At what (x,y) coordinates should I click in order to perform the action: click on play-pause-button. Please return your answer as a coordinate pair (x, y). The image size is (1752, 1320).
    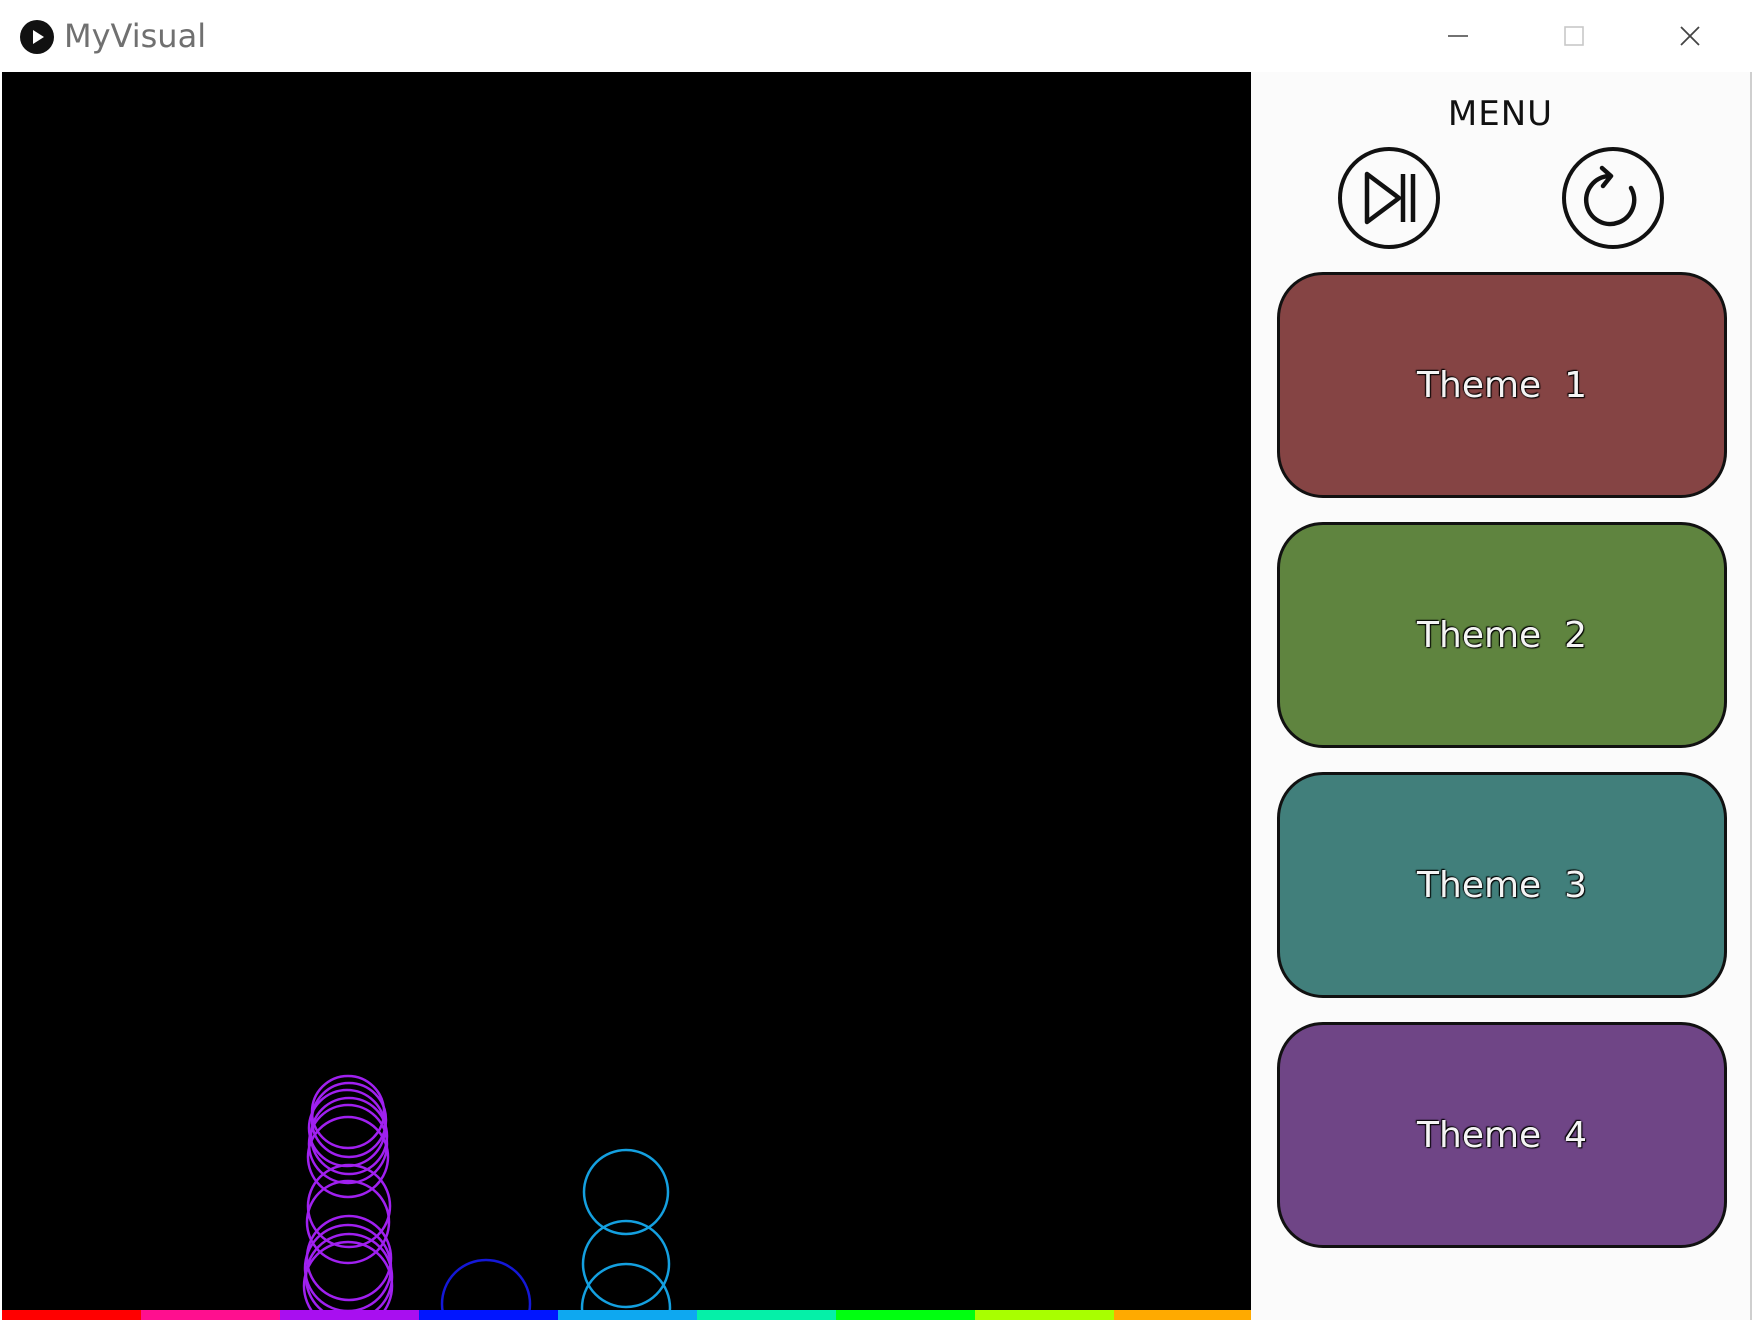
    Looking at the image, I should click on (1389, 198).